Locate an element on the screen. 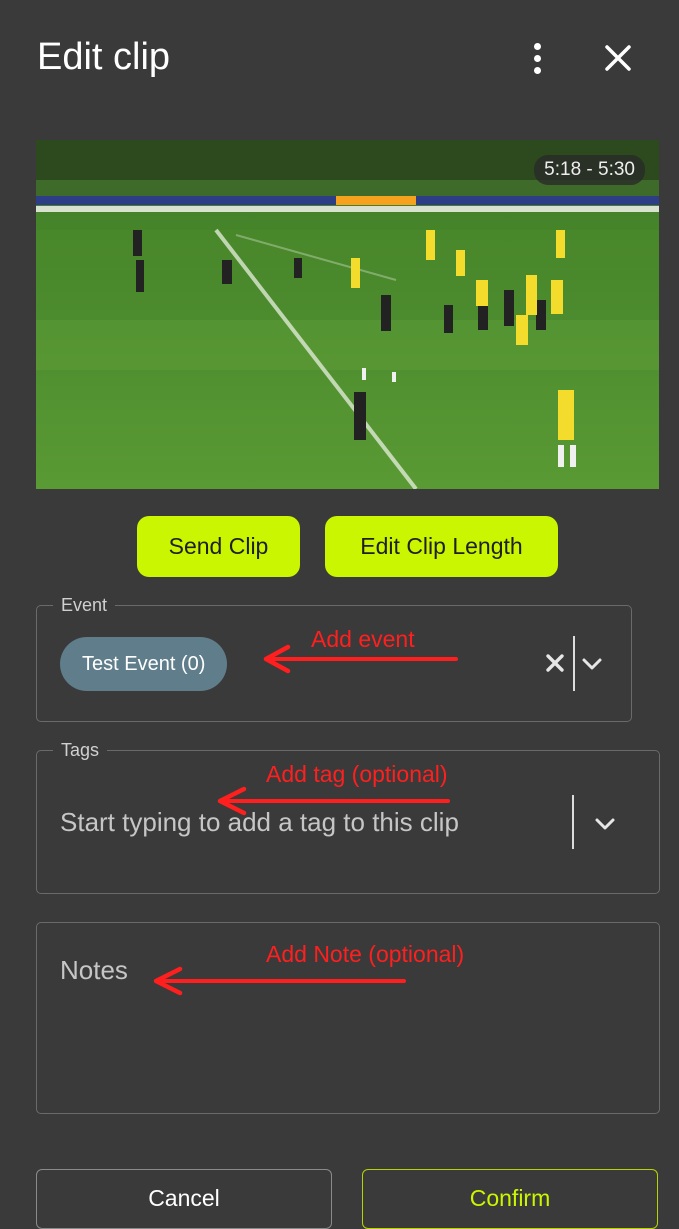 This screenshot has width=679, height=1229. clear-icon is located at coordinates (555, 663).